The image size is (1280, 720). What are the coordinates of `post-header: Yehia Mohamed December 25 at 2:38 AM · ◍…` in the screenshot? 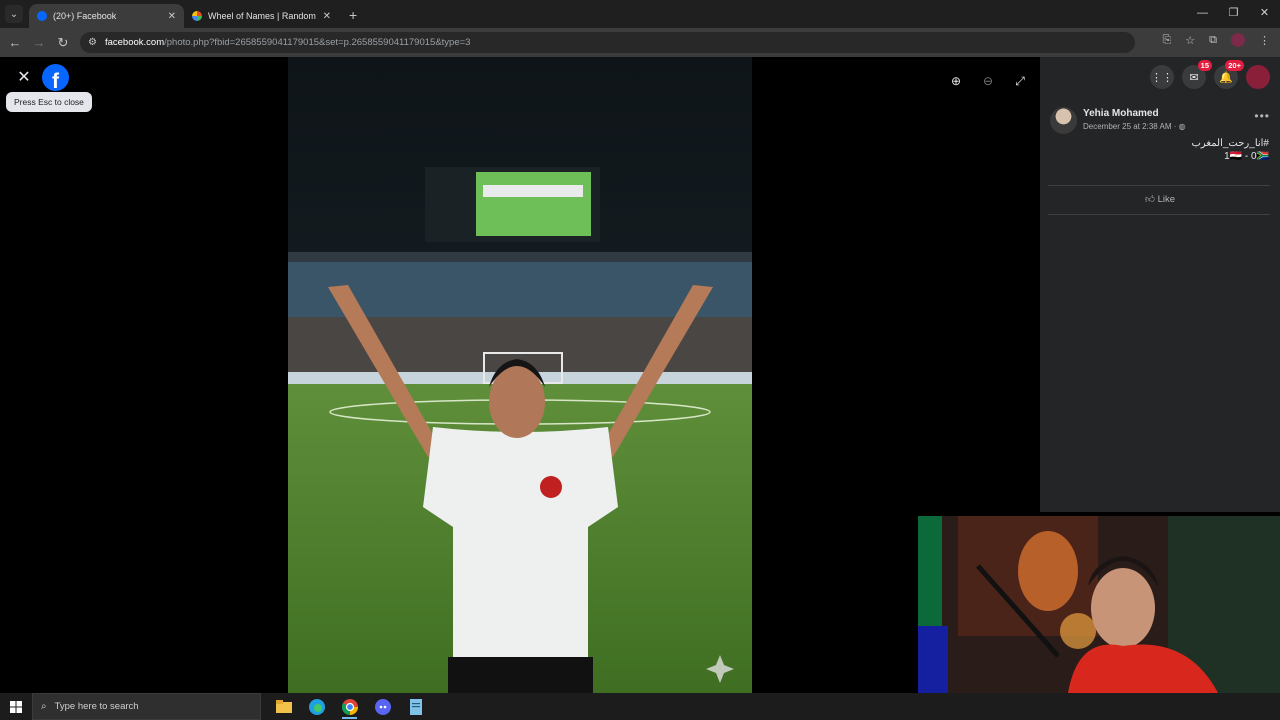 It's located at (1161, 122).